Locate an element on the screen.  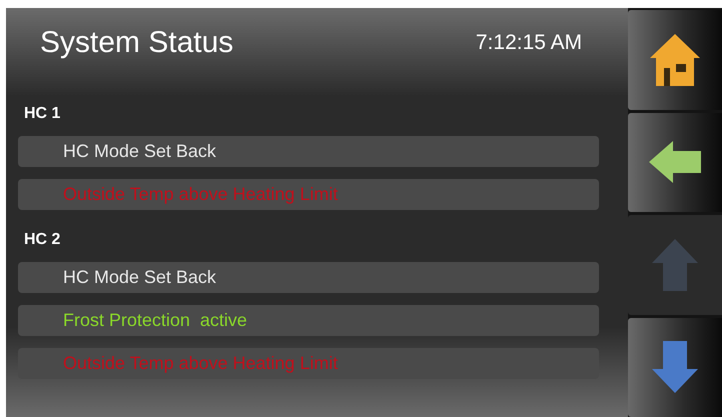
left-arrow-icon is located at coordinates (675, 162).